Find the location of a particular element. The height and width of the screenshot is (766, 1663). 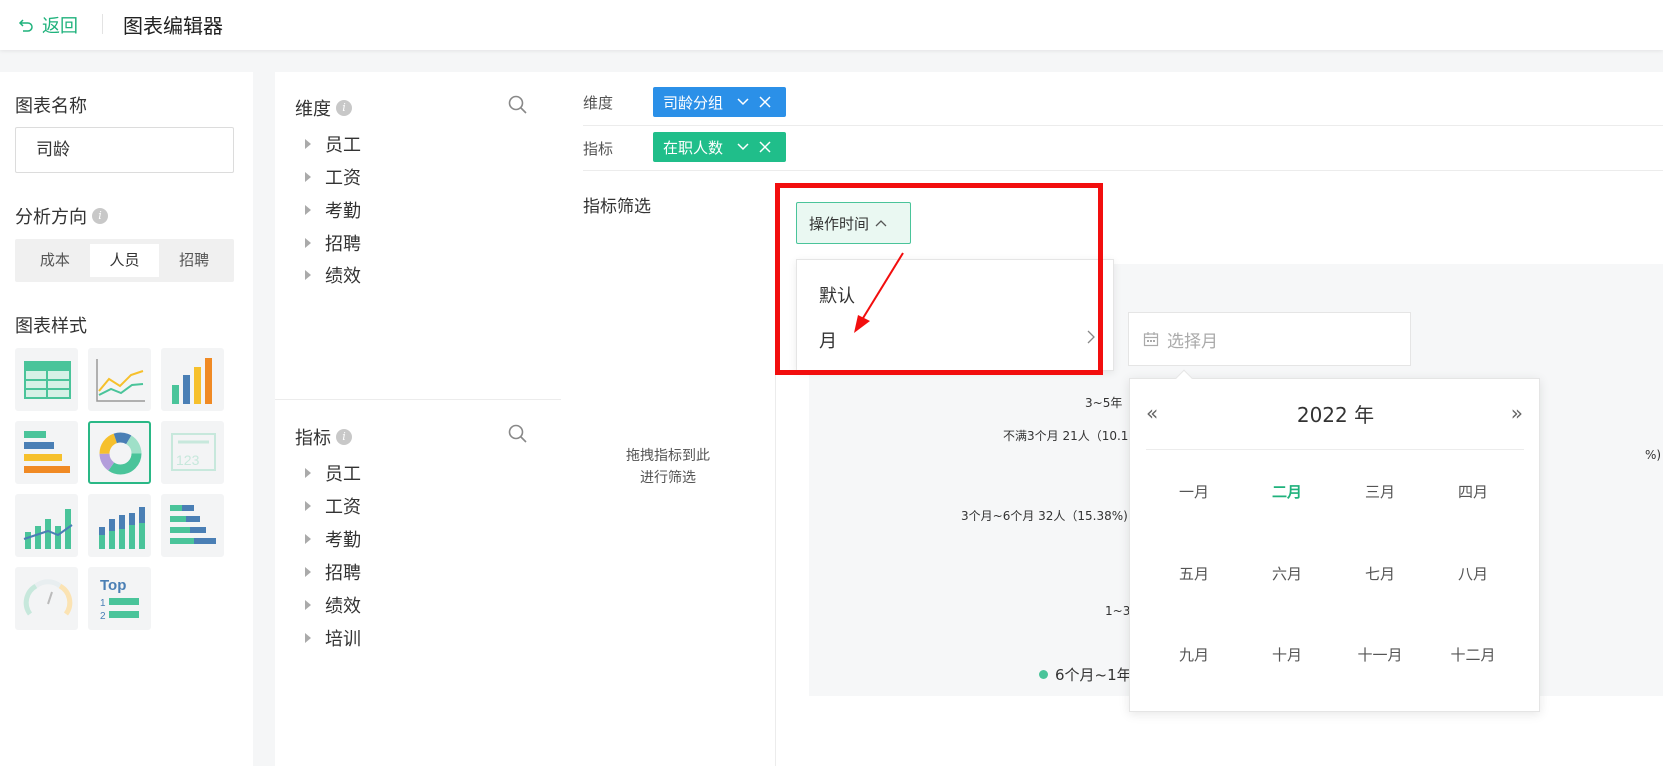

month-cell: 七月 is located at coordinates (1380, 573).